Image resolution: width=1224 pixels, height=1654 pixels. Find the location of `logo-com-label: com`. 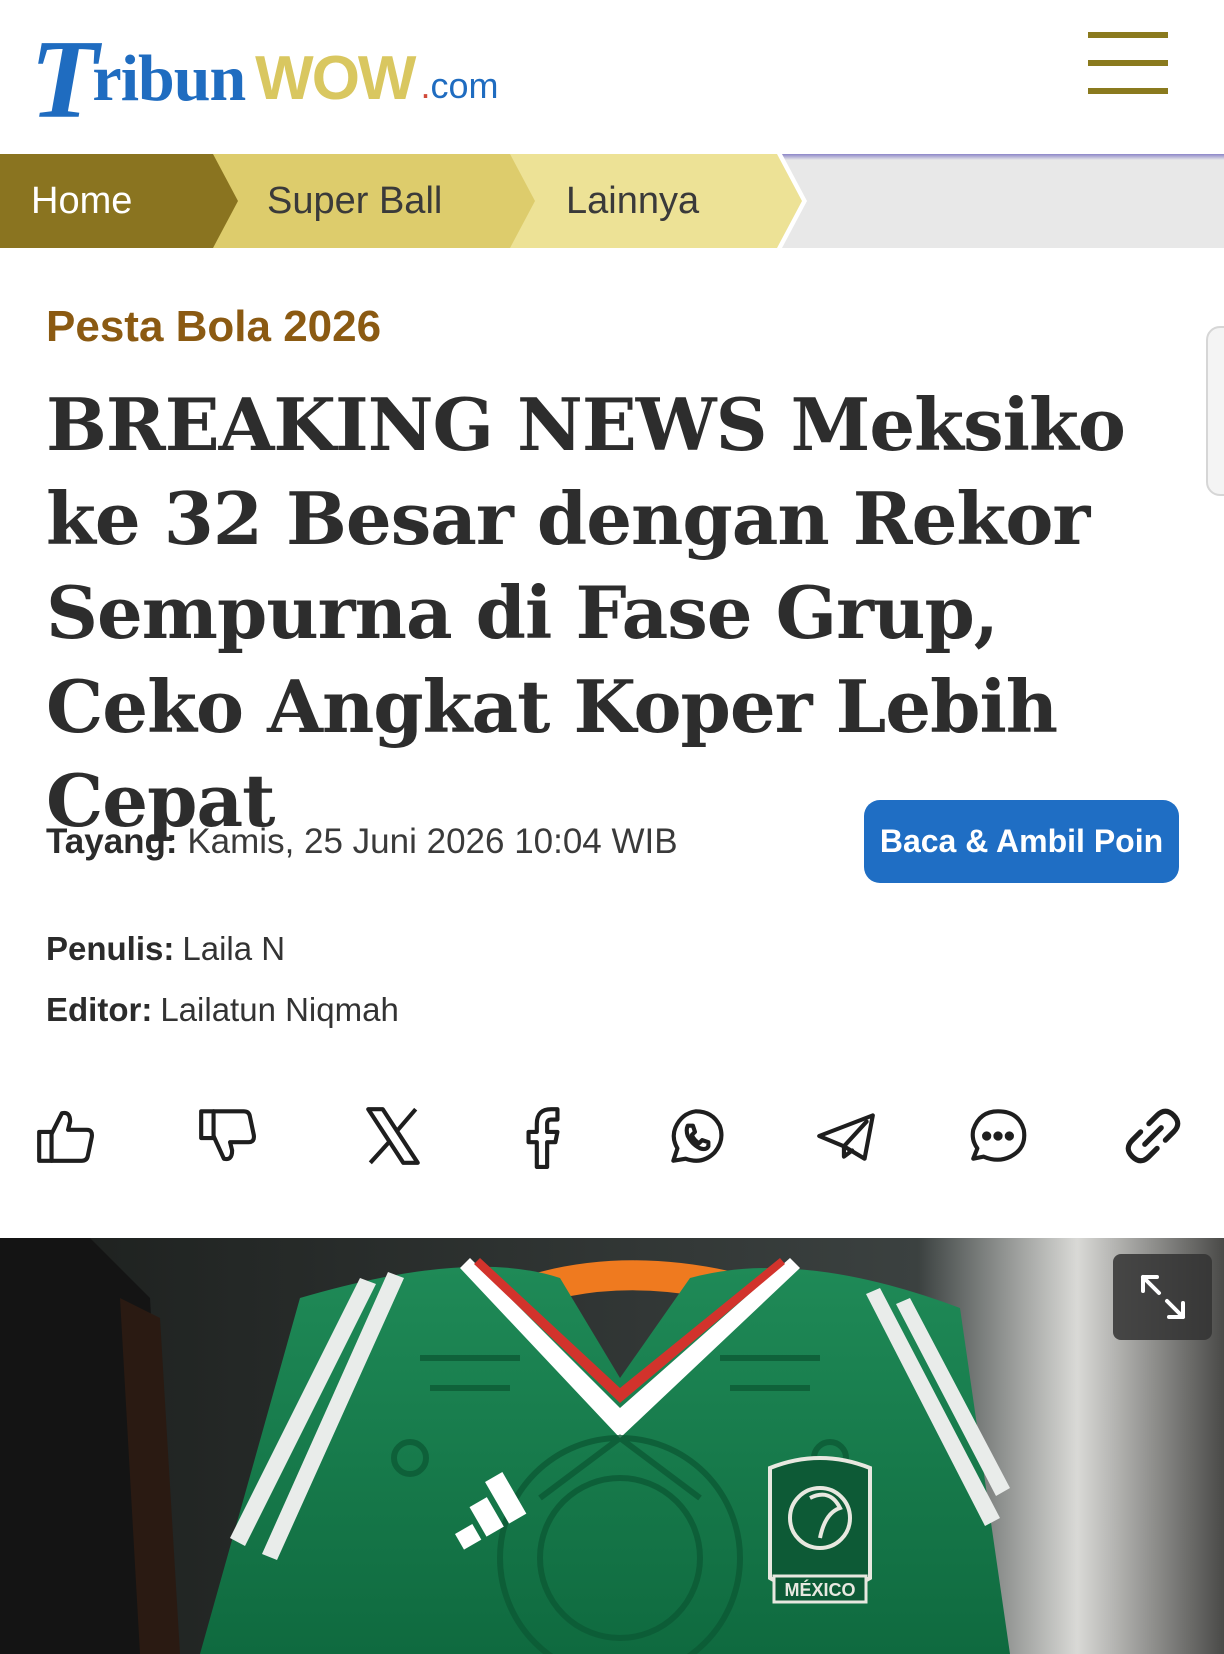

logo-com-label: com is located at coordinates (464, 85).